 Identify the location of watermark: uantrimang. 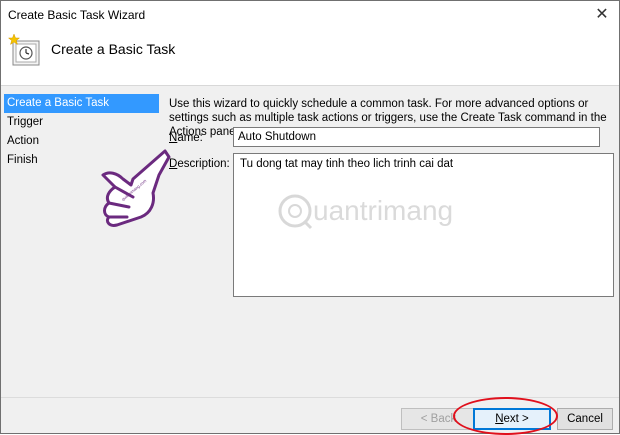
(377, 212).